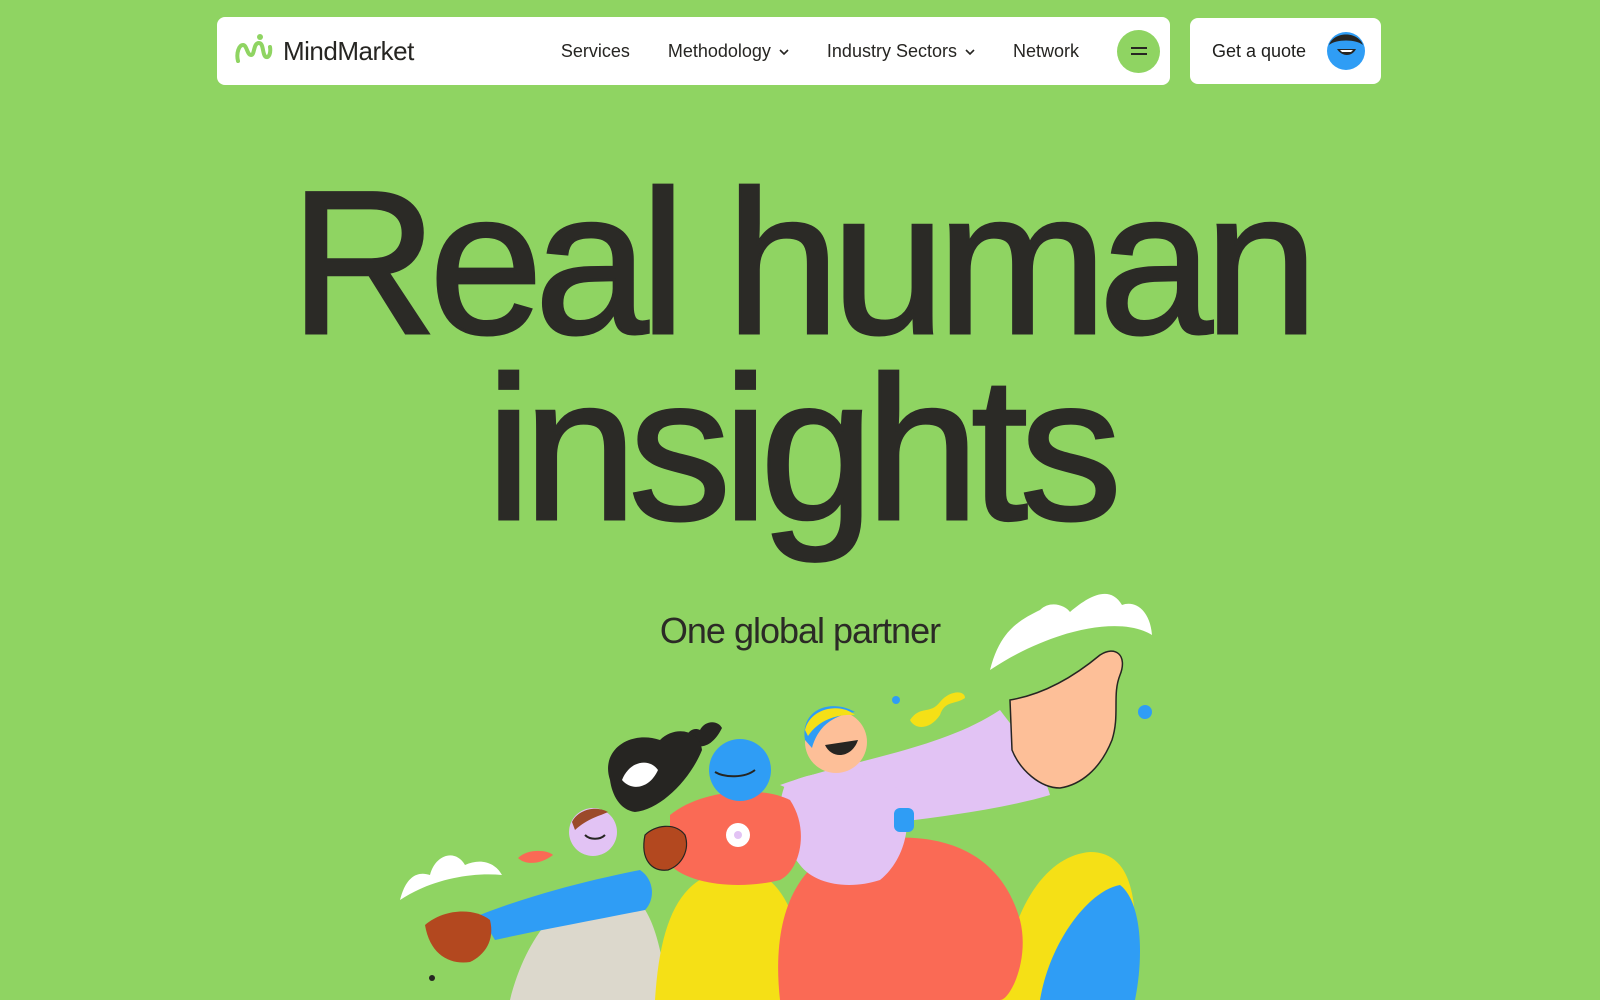 The image size is (1600, 1000). Describe the element at coordinates (348, 50) in the screenshot. I see `brand-name: MindMarket` at that location.